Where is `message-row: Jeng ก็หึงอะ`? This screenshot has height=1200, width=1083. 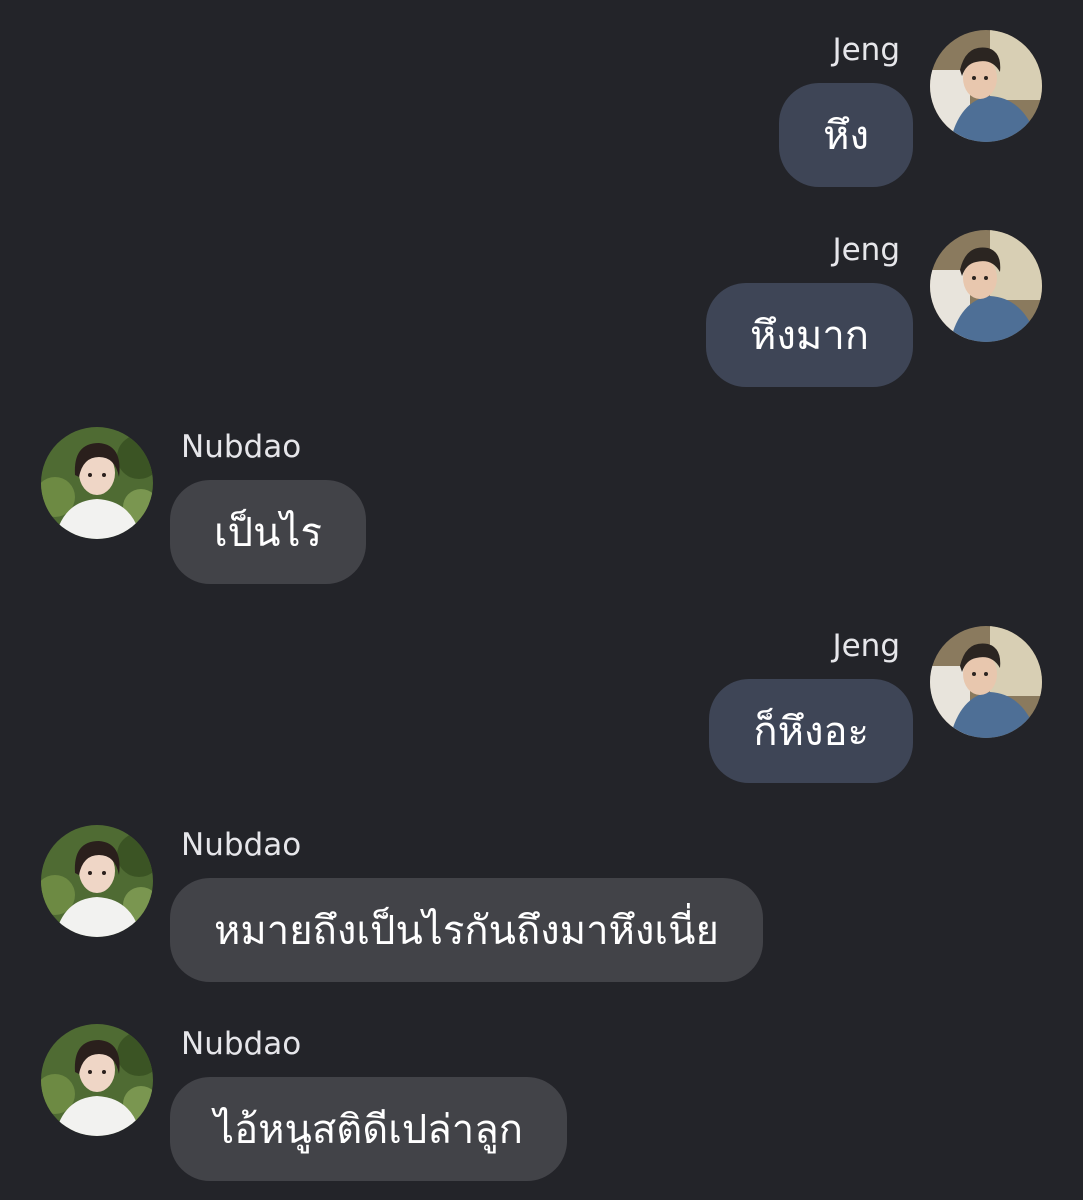 message-row: Jeng ก็หึงอะ is located at coordinates (541, 706).